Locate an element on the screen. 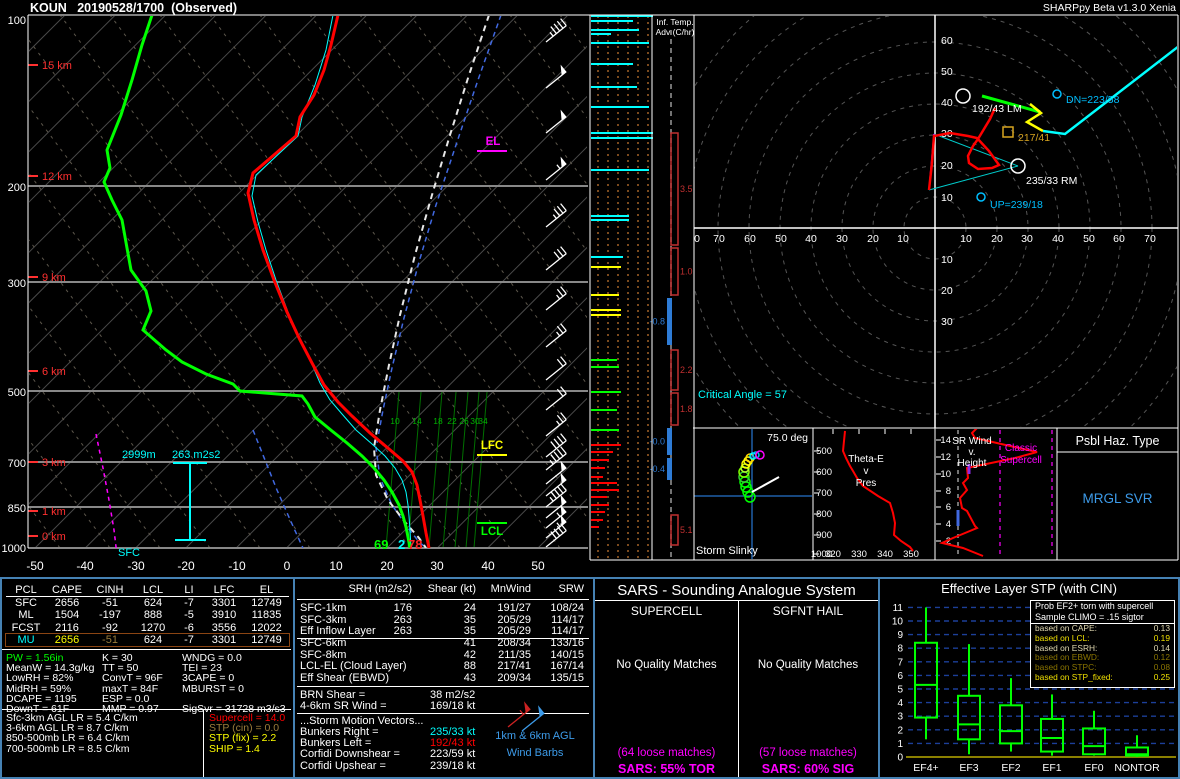 The width and height of the screenshot is (1180, 779). svg-text: 5 is located at coordinates (900, 690).